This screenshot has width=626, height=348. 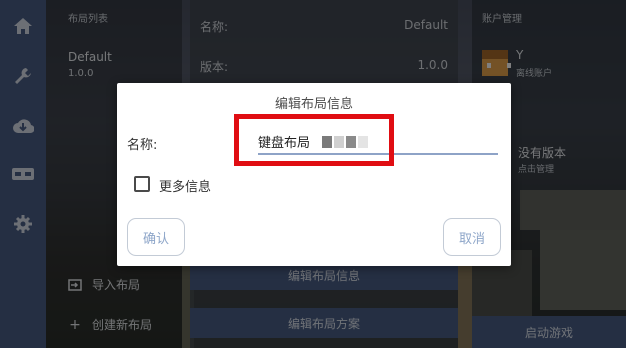 I want to click on cancel-button: 取消, so click(x=472, y=237).